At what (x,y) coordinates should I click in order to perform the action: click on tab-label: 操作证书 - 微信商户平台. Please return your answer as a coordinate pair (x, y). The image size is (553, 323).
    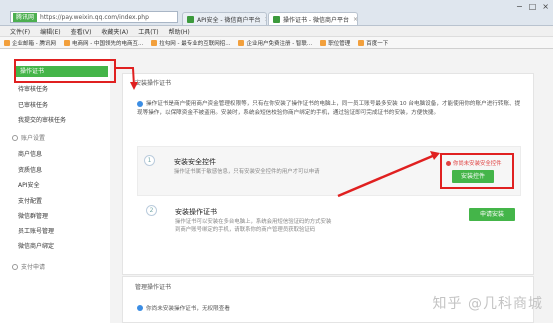
    Looking at the image, I should click on (316, 20).